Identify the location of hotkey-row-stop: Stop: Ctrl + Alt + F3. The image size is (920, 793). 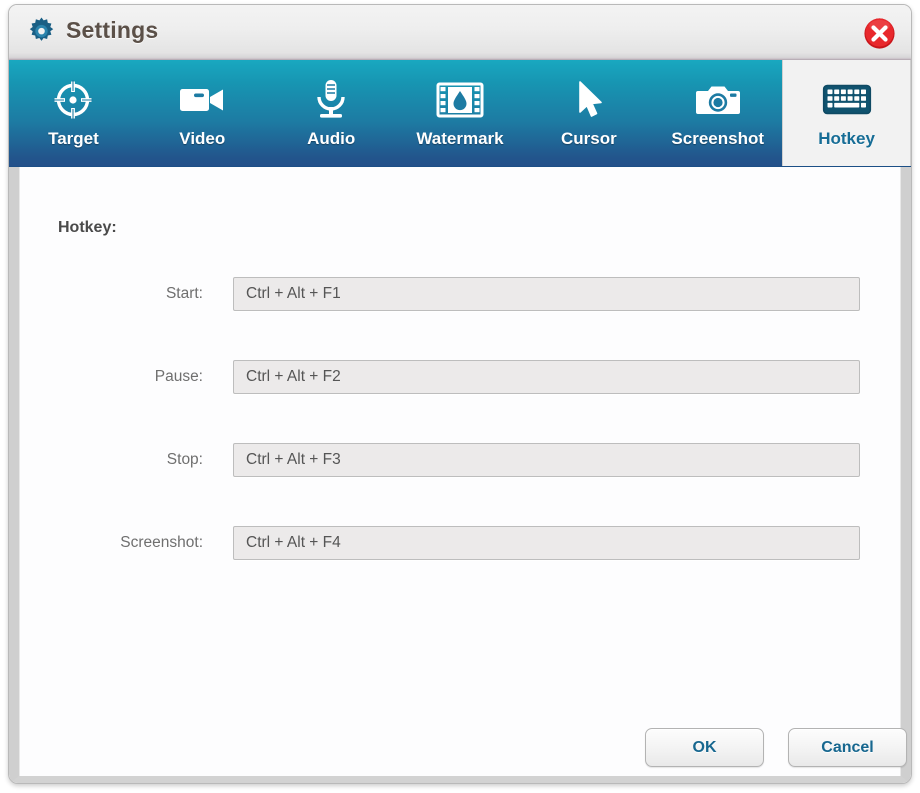
(460, 460).